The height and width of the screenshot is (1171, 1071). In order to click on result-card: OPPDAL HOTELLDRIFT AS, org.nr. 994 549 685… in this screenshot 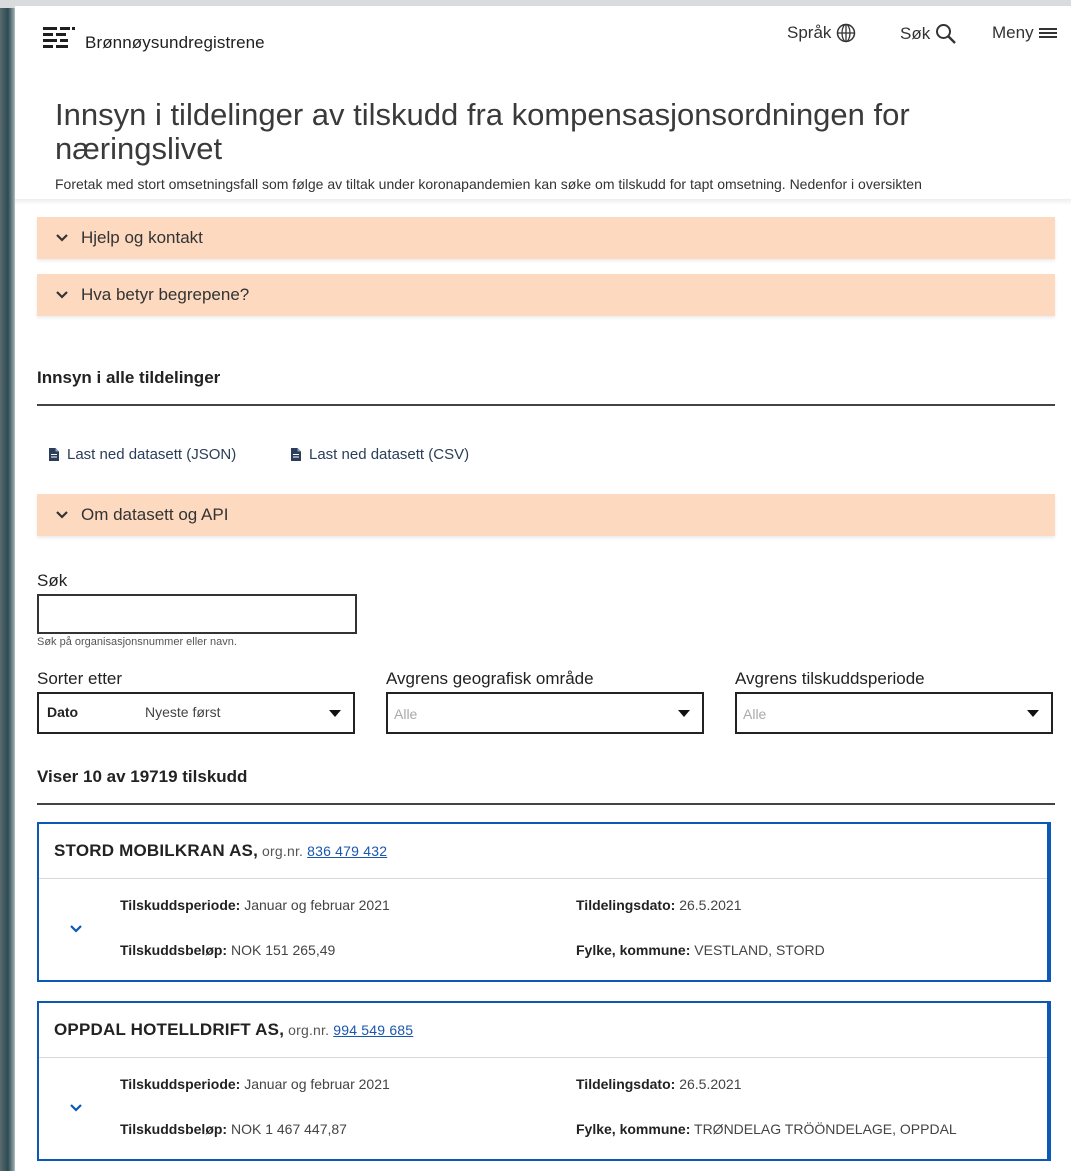, I will do `click(544, 1081)`.